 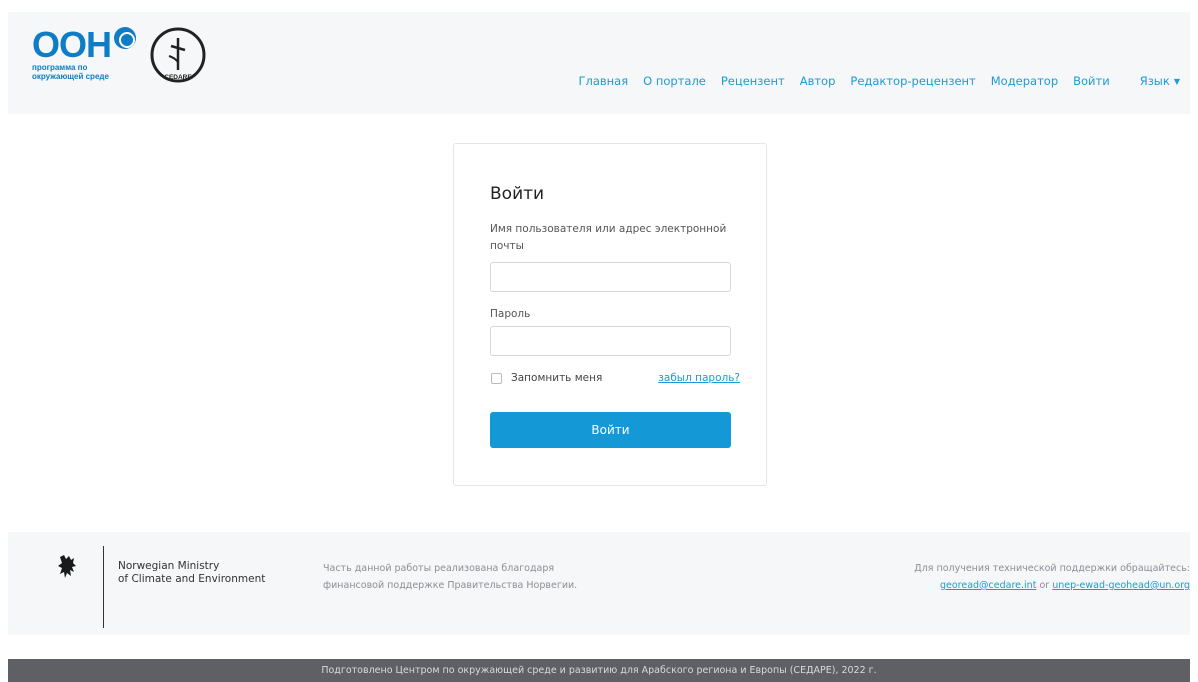 What do you see at coordinates (510, 314) in the screenshot?
I see `password-label: Пароль` at bounding box center [510, 314].